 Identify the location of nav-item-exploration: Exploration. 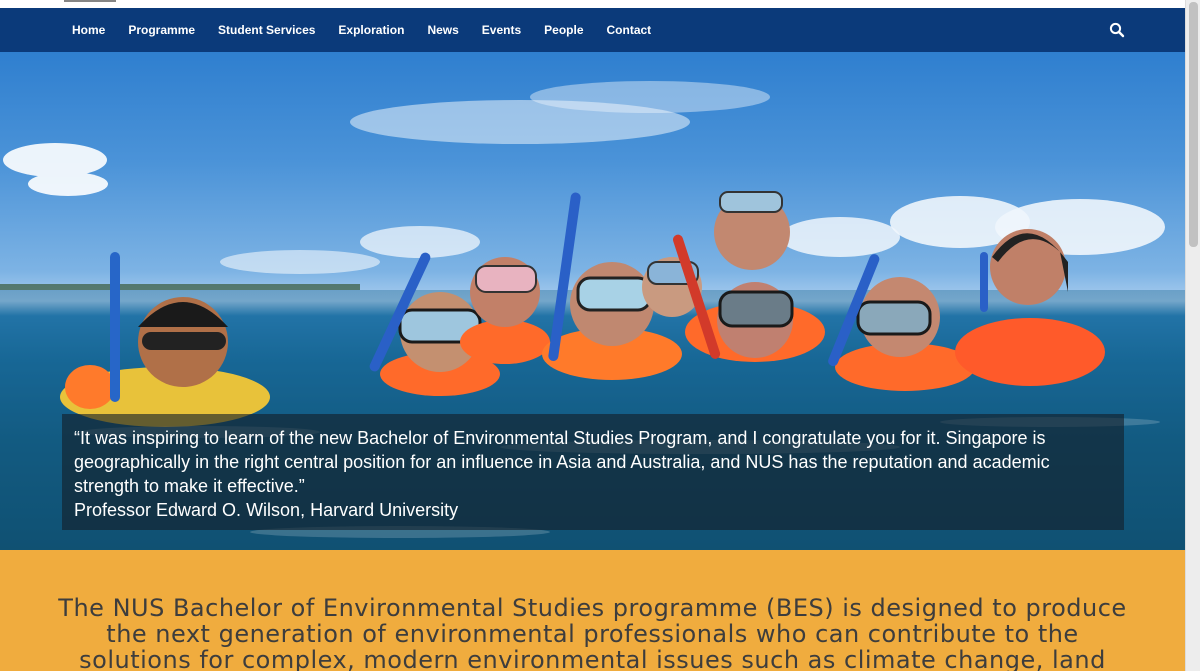
(371, 30).